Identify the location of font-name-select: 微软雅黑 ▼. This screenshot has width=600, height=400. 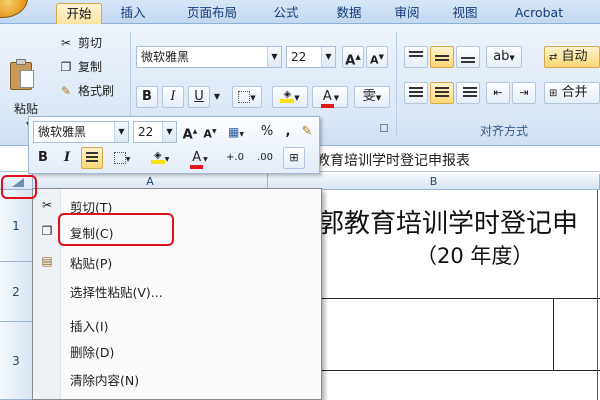
(209, 57).